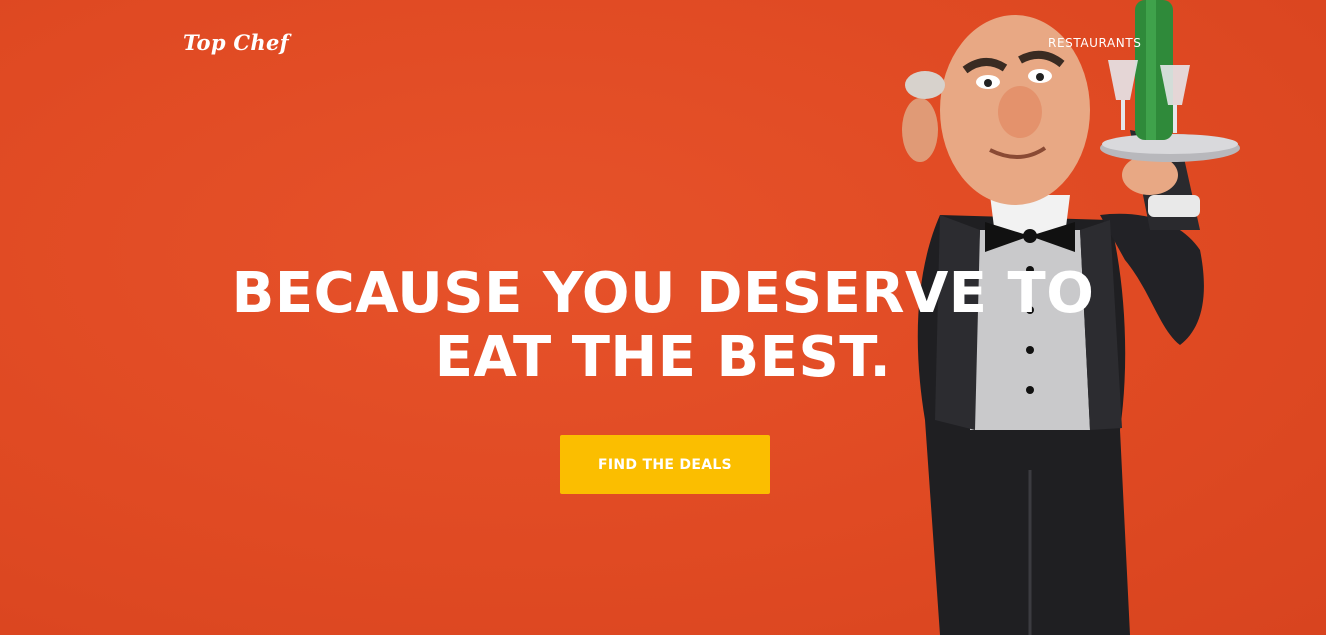 The width and height of the screenshot is (1326, 635). I want to click on find-deals-button: FIND THE DEALS, so click(665, 464).